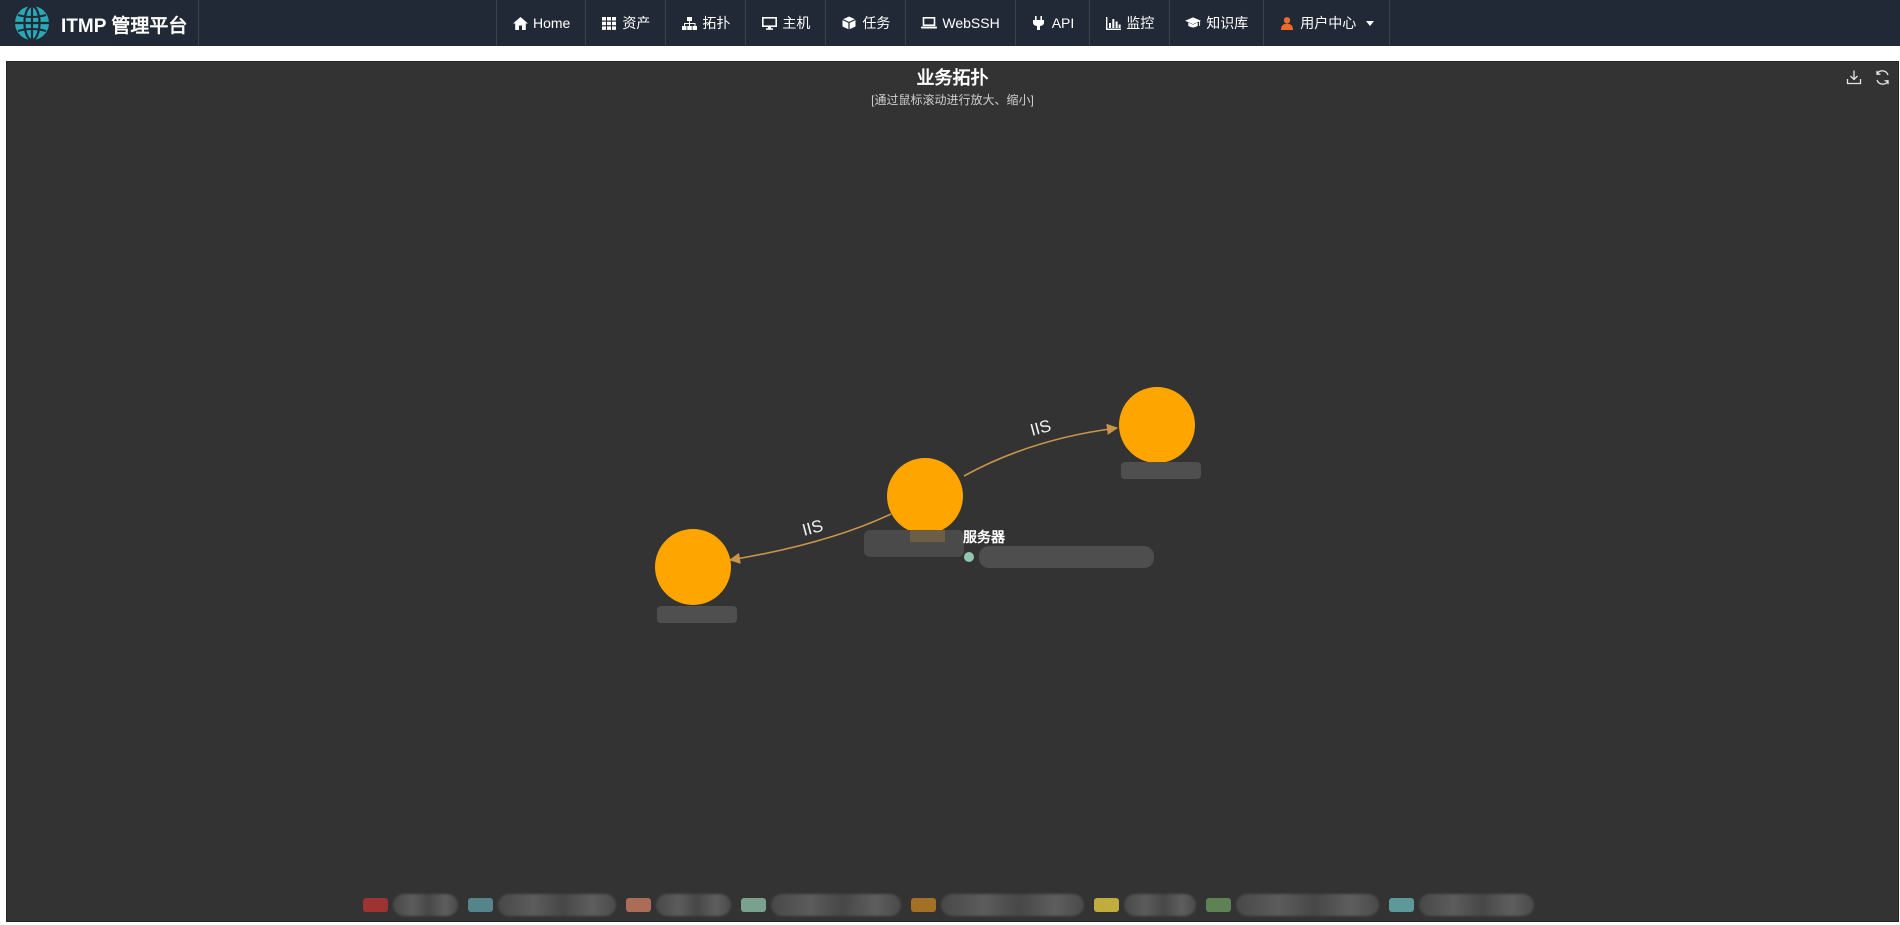 This screenshot has width=1900, height=925. I want to click on nav-topology-label: 拓扑, so click(716, 23).